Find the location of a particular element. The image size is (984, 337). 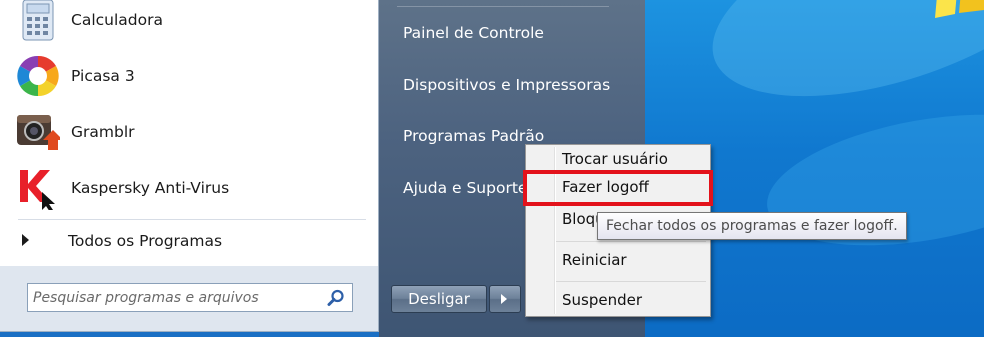

program-label: Kaspersky Anti-Virus is located at coordinates (150, 188).